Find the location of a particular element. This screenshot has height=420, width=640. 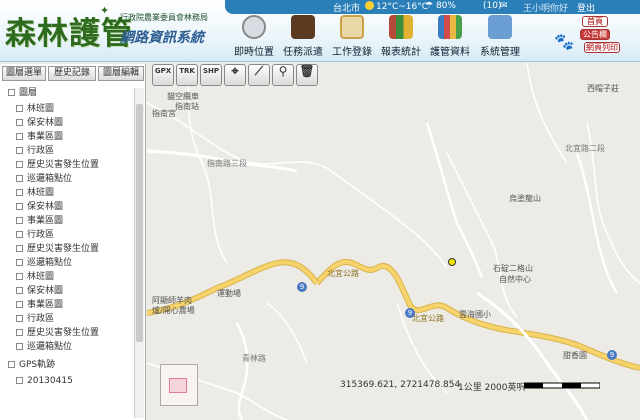

notice-board-button: 公告欄 is located at coordinates (595, 34).